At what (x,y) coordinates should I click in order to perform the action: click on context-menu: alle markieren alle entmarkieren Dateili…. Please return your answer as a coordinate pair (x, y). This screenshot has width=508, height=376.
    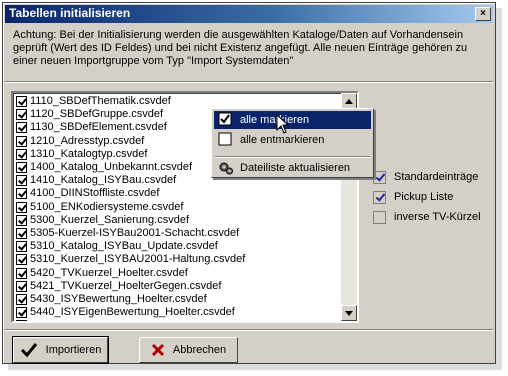
    Looking at the image, I should click on (292, 143).